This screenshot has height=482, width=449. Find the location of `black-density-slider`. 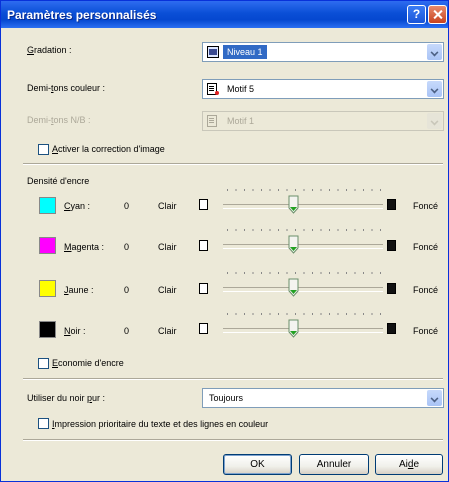

black-density-slider is located at coordinates (303, 330).